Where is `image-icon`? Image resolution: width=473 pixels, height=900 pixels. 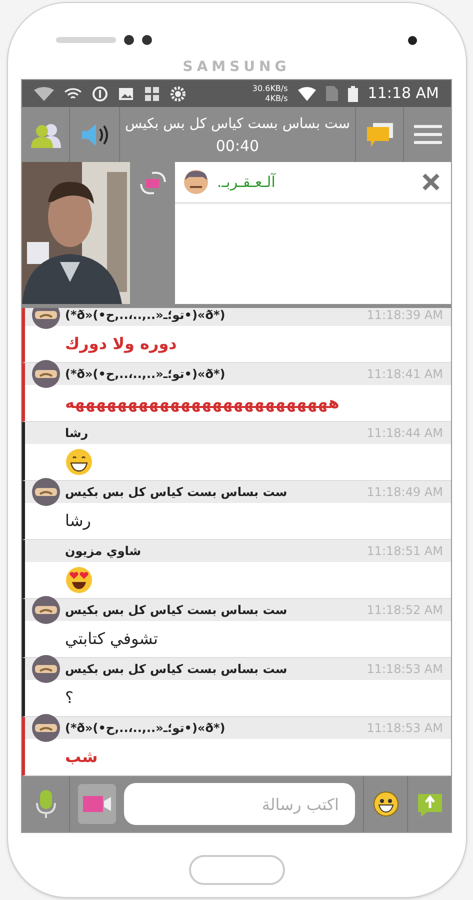 image-icon is located at coordinates (126, 93).